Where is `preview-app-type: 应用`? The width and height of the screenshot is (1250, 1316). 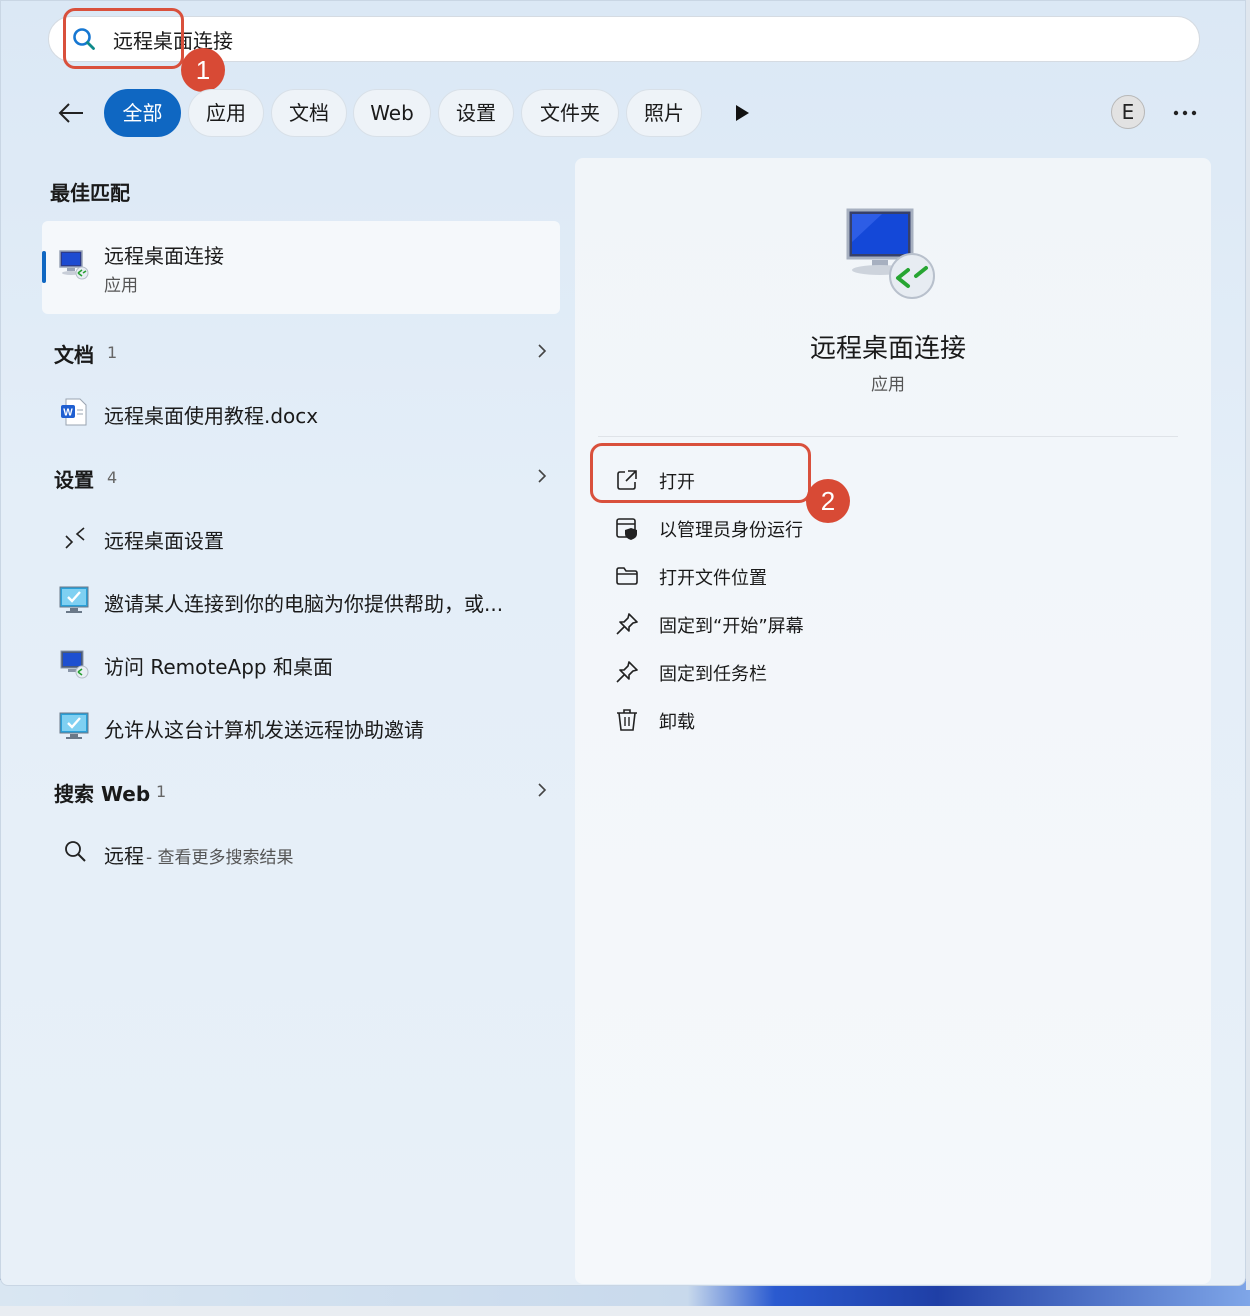 preview-app-type: 应用 is located at coordinates (888, 385).